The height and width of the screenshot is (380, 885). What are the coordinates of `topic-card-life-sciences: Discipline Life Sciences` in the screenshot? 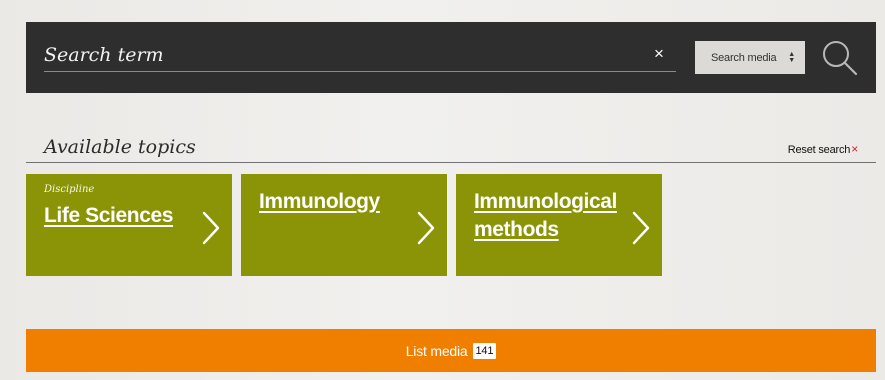 It's located at (129, 225).